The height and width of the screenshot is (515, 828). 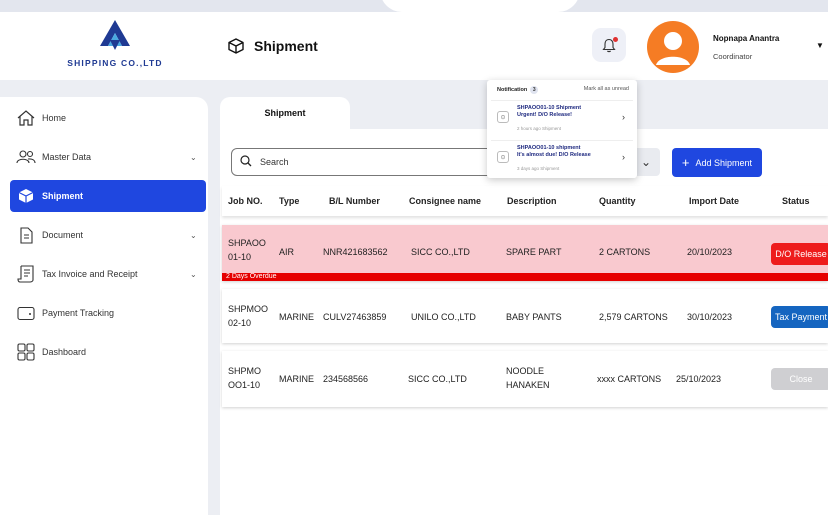 What do you see at coordinates (26, 235) in the screenshot?
I see `document-icon` at bounding box center [26, 235].